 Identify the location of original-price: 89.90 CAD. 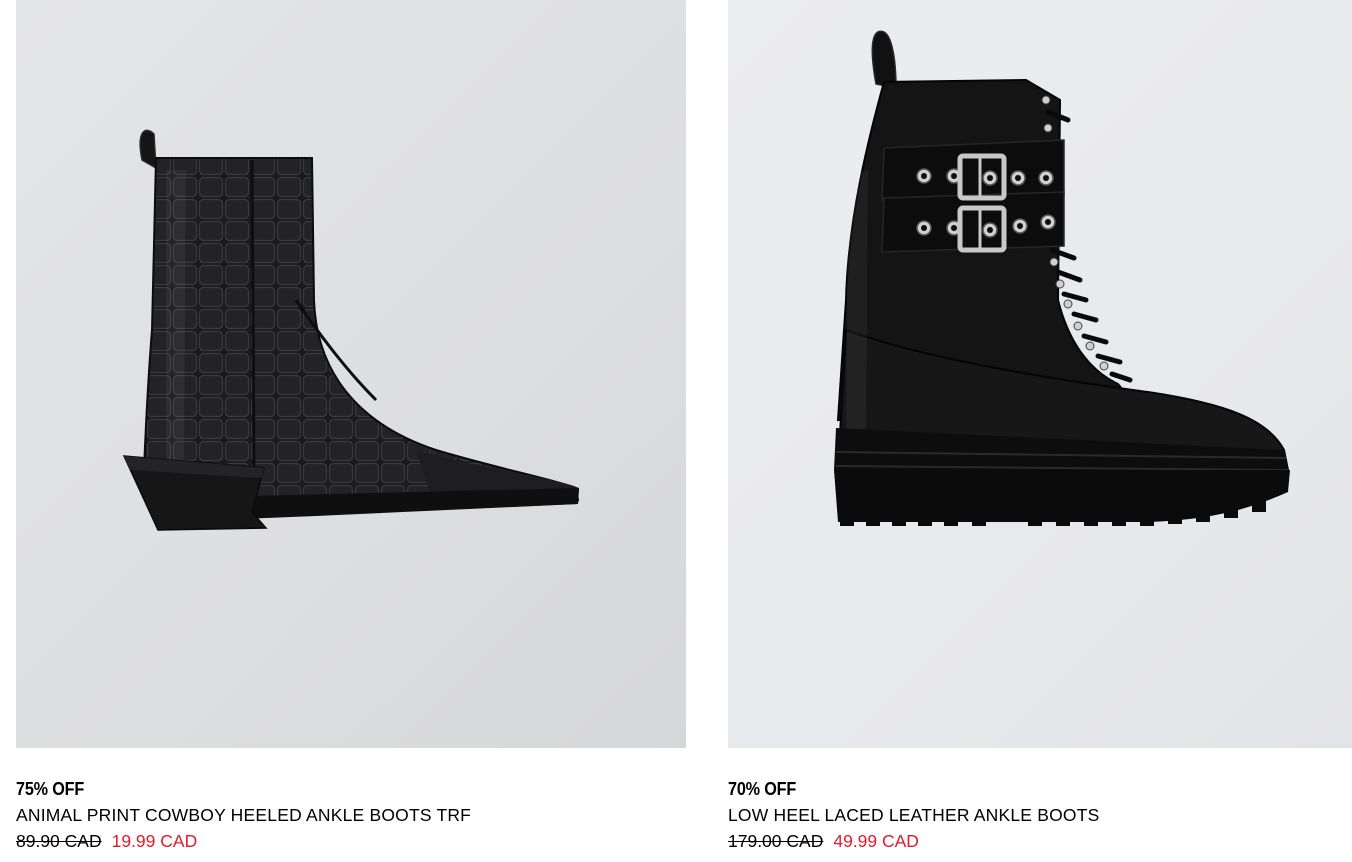
(59, 841).